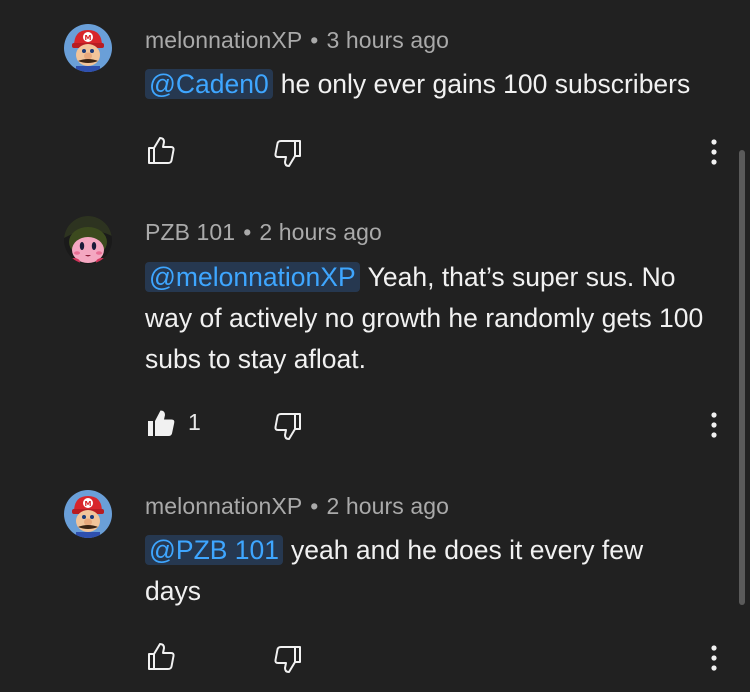  What do you see at coordinates (375, 425) in the screenshot?
I see `comment-actions: 1` at bounding box center [375, 425].